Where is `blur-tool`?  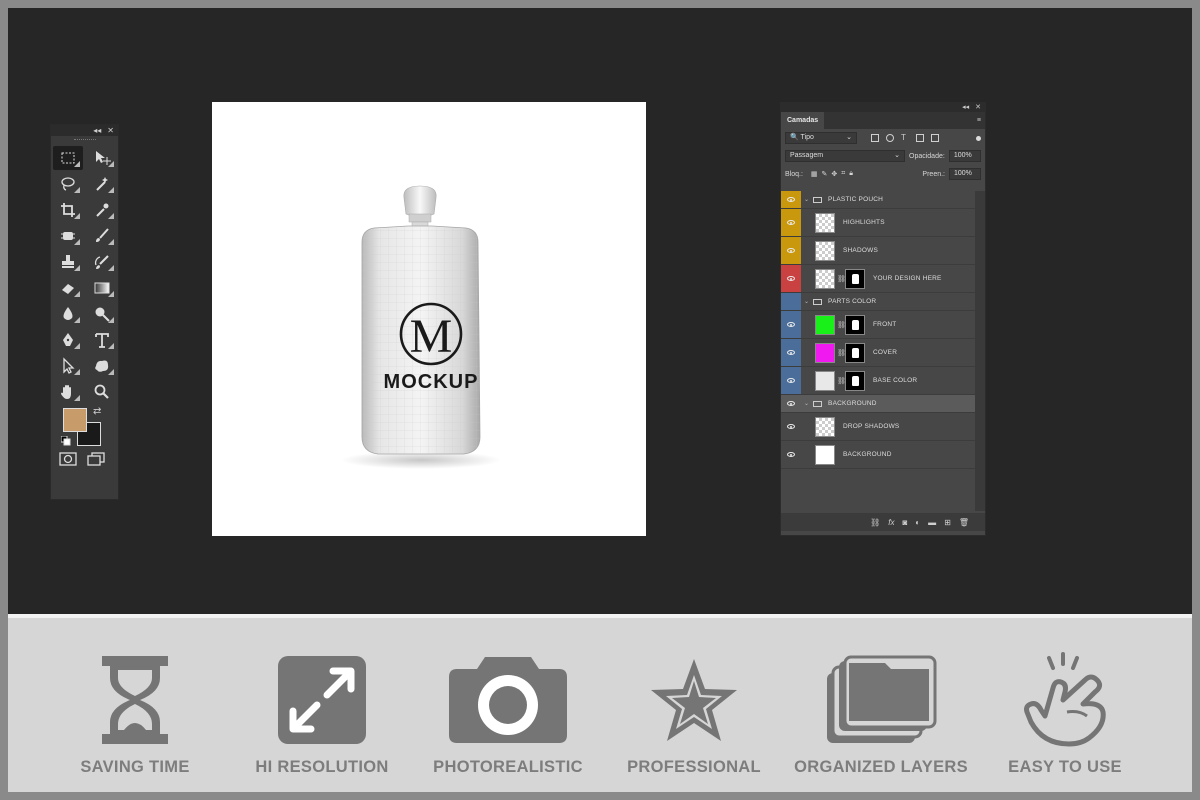 blur-tool is located at coordinates (68, 314).